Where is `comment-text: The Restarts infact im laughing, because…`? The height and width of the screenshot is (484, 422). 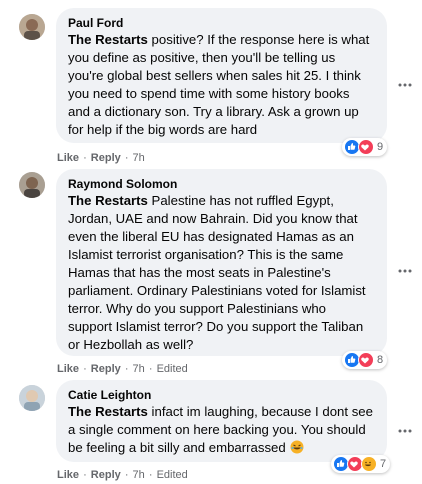
comment-text: The Restarts infact im laughing, because… is located at coordinates (221, 430).